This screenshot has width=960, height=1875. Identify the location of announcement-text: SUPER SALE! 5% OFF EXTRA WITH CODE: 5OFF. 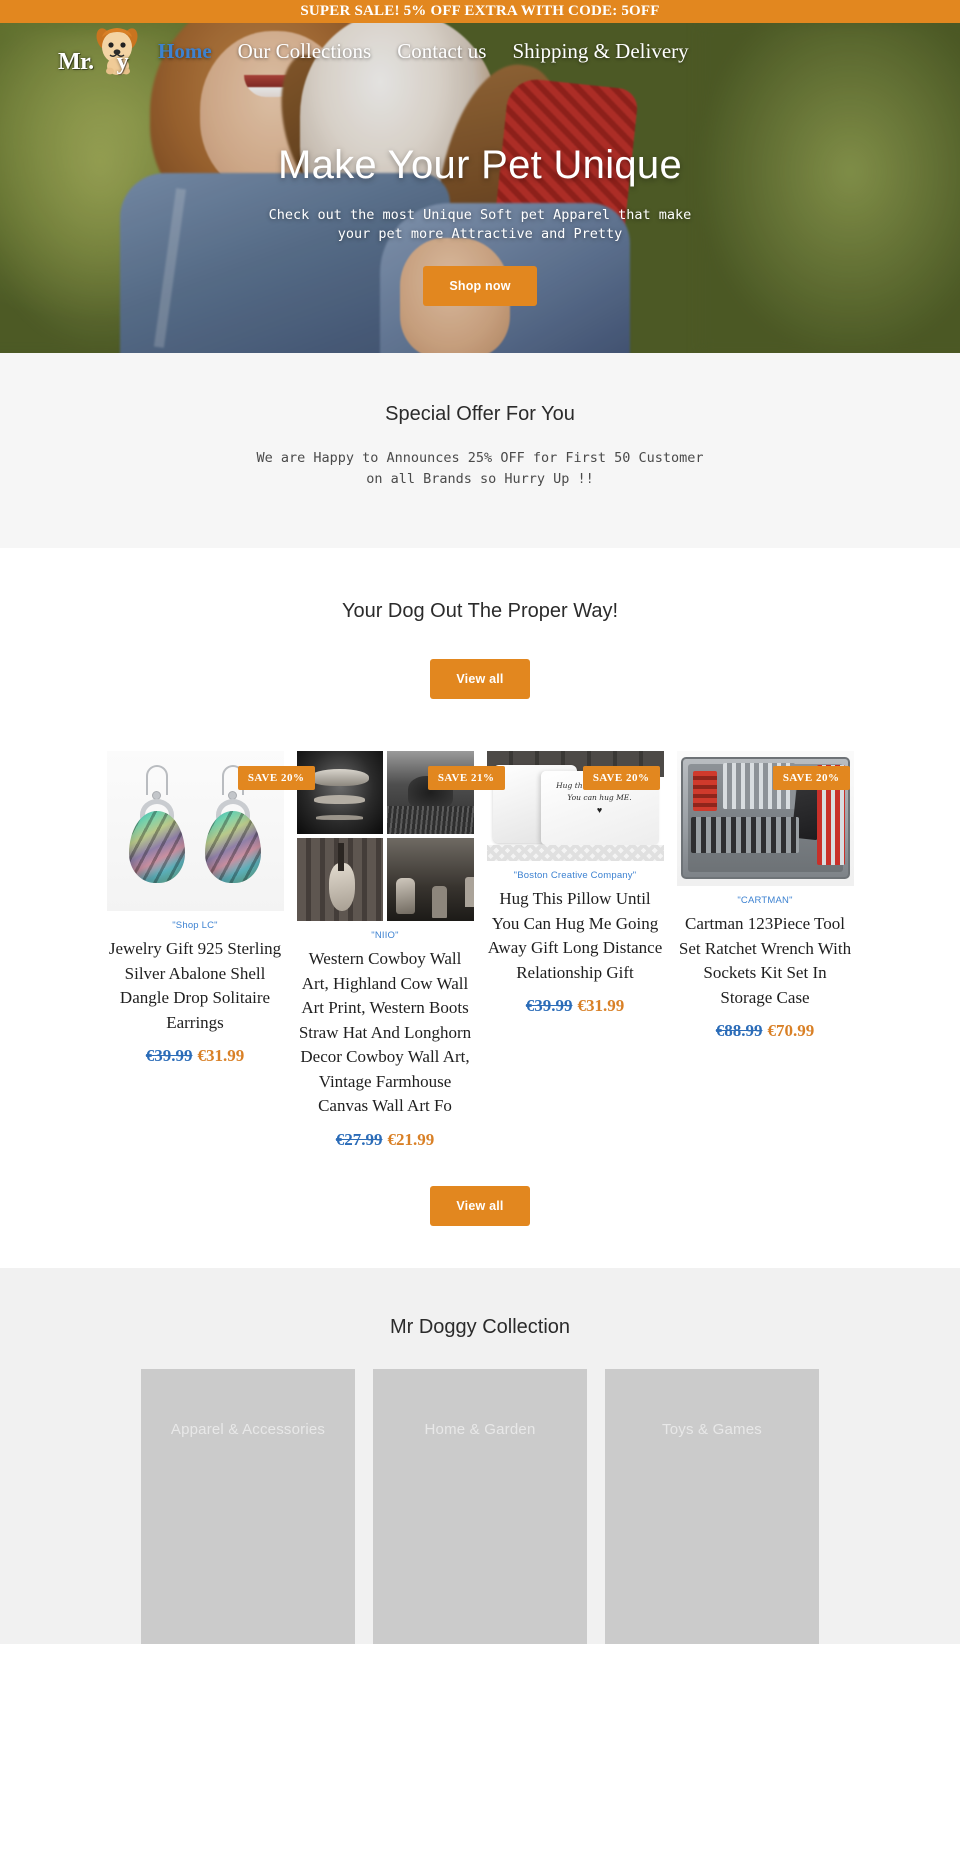
(480, 11).